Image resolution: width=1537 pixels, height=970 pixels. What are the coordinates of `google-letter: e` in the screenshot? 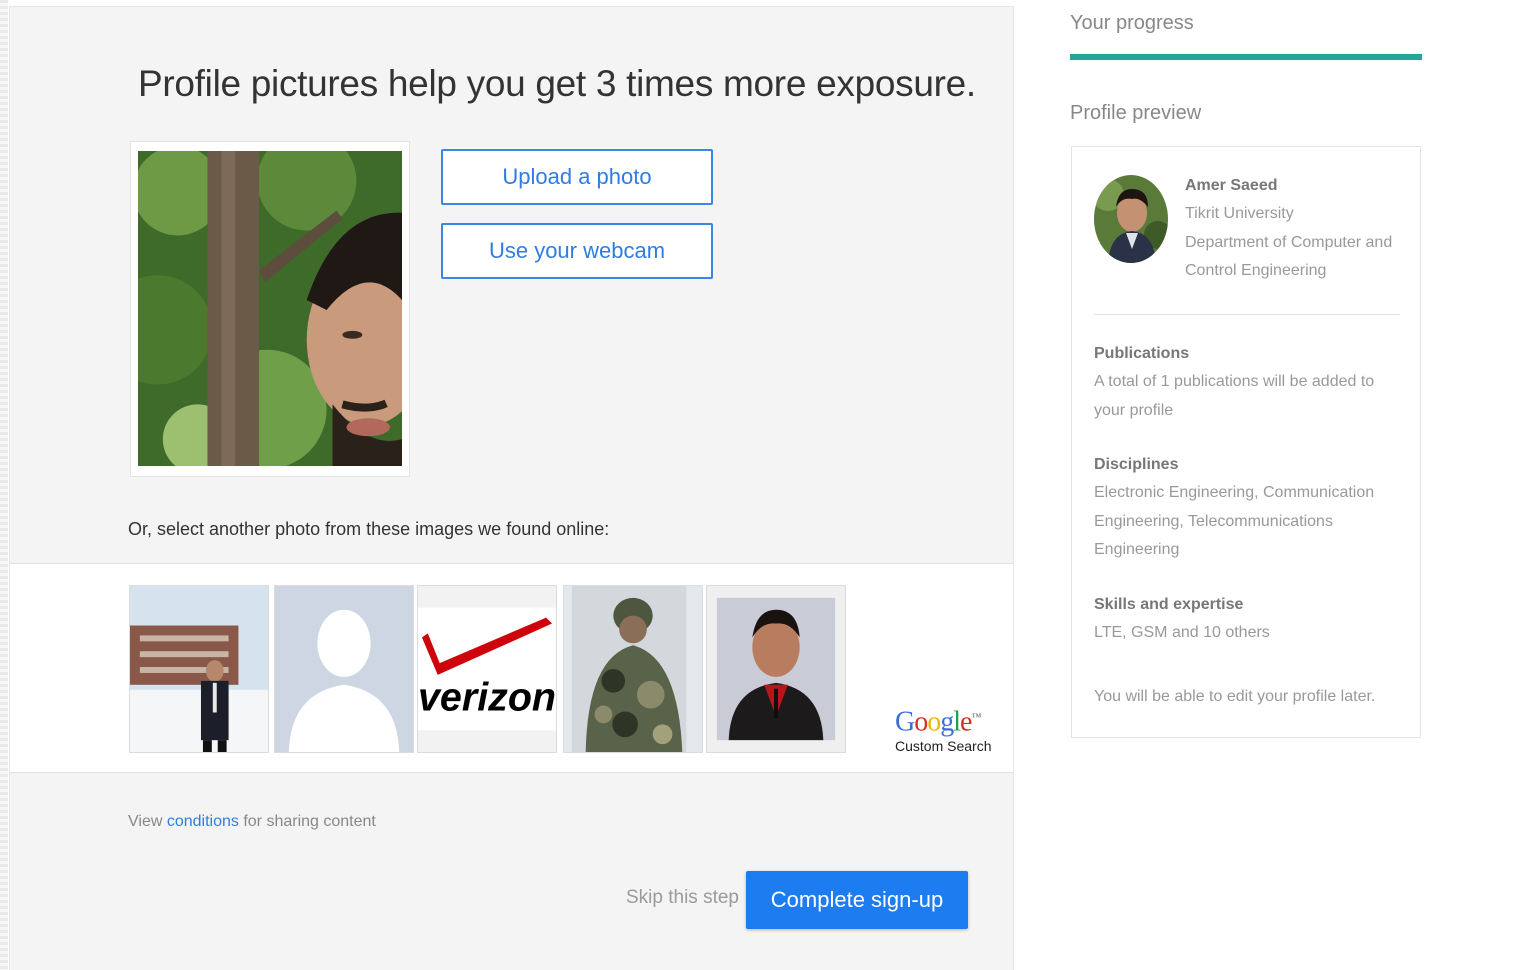 It's located at (966, 722).